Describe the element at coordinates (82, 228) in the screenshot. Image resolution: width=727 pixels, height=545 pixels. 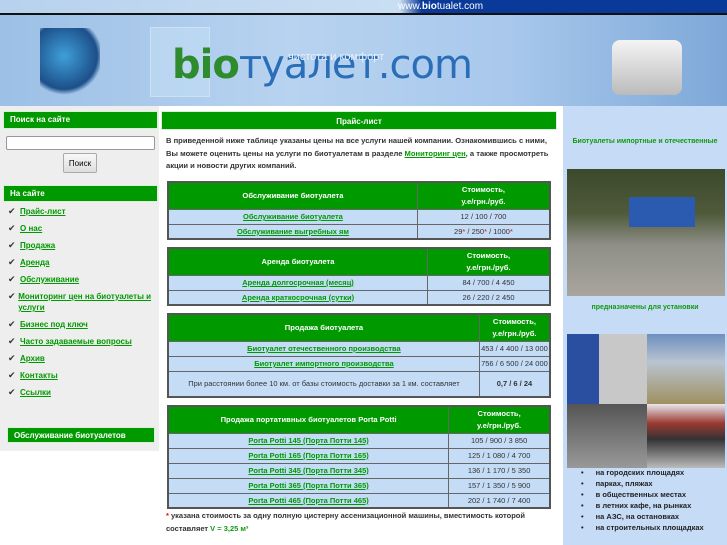
I see `nav-item: ✔ О нас` at that location.